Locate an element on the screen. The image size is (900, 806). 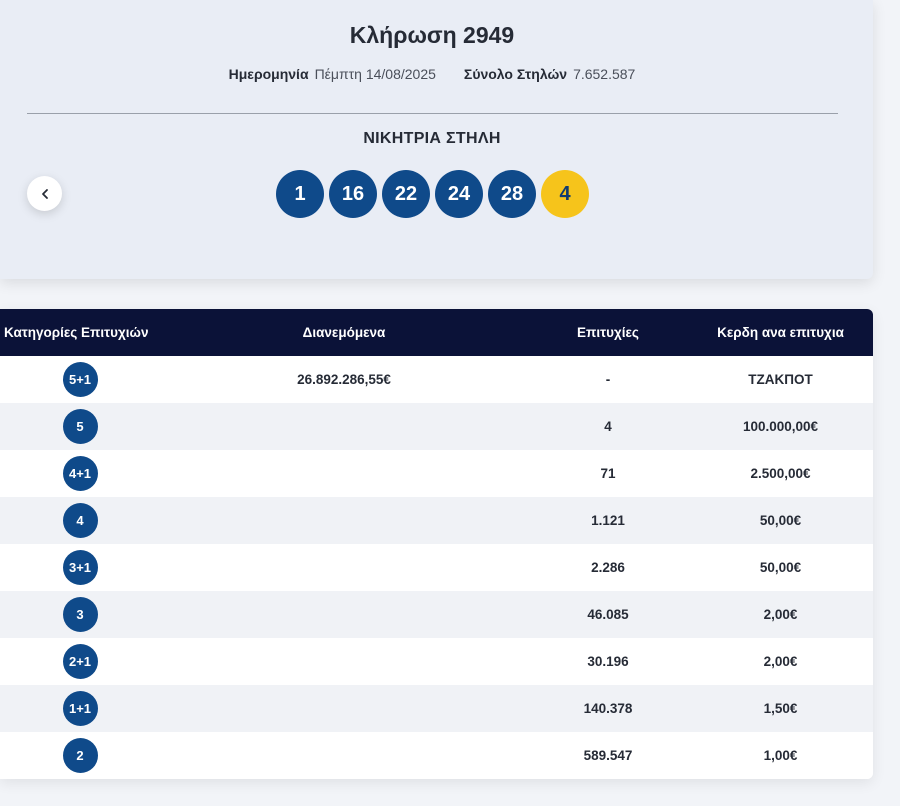
winning-column-title: ΝΙΚΗΤΡΙΑ ΣΤΗΛΗ is located at coordinates (432, 138).